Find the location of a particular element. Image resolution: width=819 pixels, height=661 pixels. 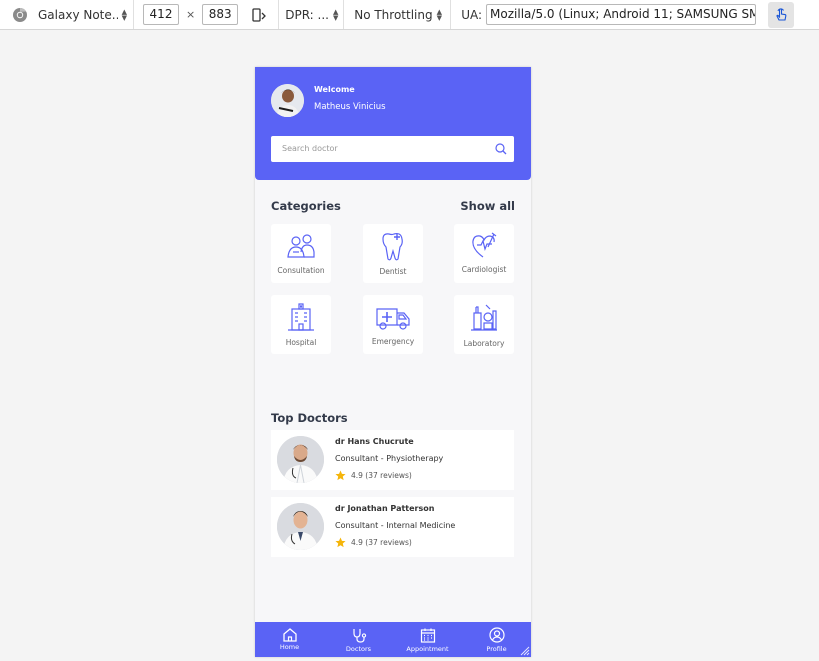

tab-doctors: Doctors is located at coordinates (358, 639).